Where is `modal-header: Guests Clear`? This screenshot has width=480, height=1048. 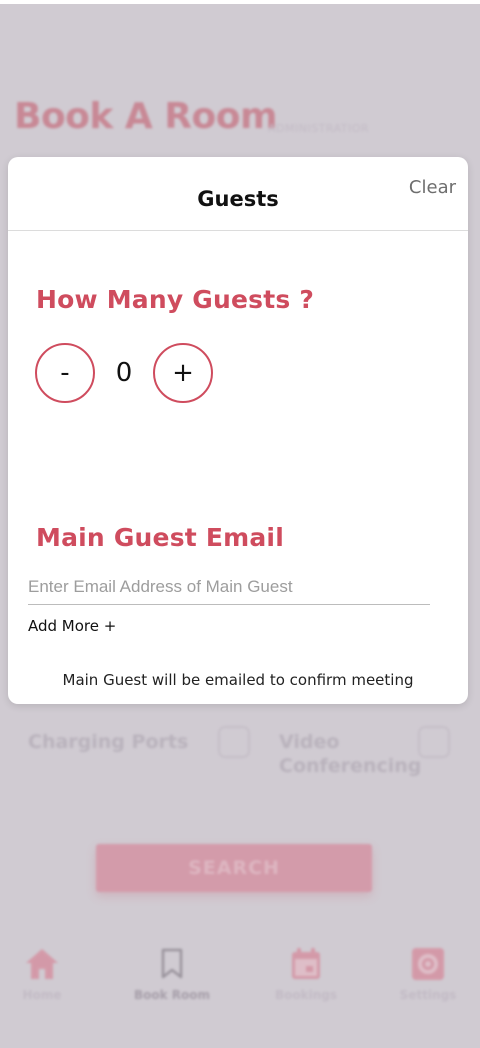 modal-header: Guests Clear is located at coordinates (238, 194).